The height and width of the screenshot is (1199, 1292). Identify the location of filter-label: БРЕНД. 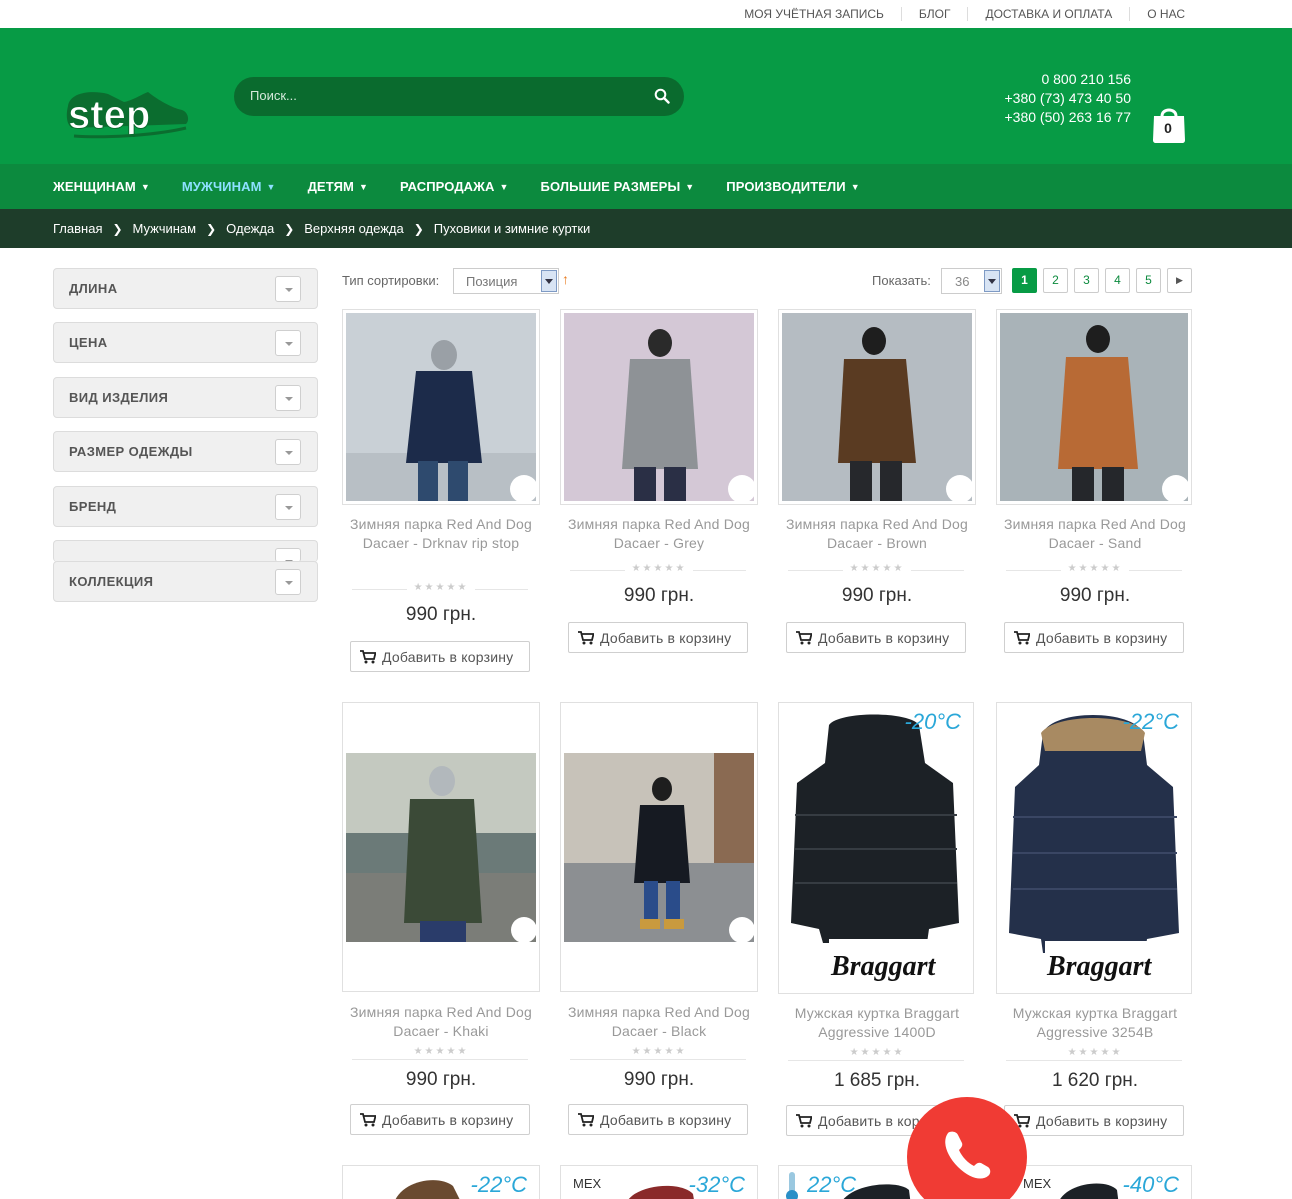
(93, 506).